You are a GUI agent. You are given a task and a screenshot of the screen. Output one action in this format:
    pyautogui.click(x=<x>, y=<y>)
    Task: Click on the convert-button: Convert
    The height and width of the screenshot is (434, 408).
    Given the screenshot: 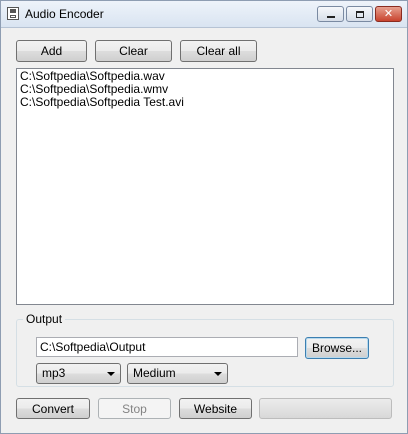 What is the action you would take?
    pyautogui.click(x=53, y=408)
    